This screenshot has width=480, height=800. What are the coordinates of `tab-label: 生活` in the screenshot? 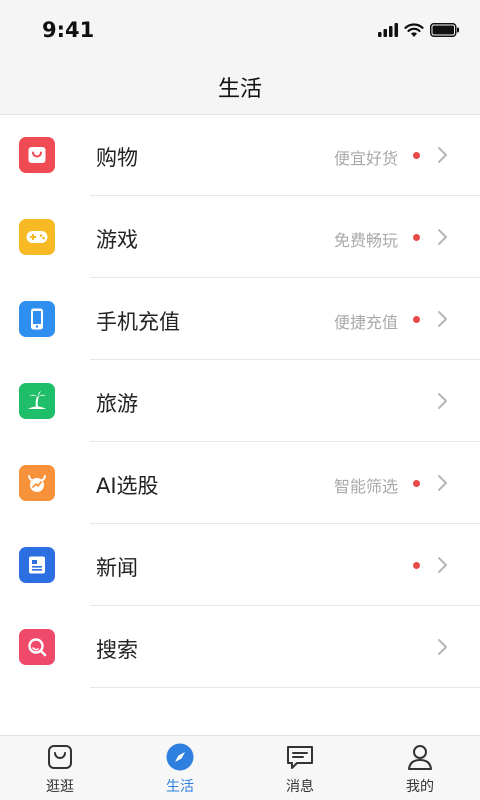 It's located at (180, 787).